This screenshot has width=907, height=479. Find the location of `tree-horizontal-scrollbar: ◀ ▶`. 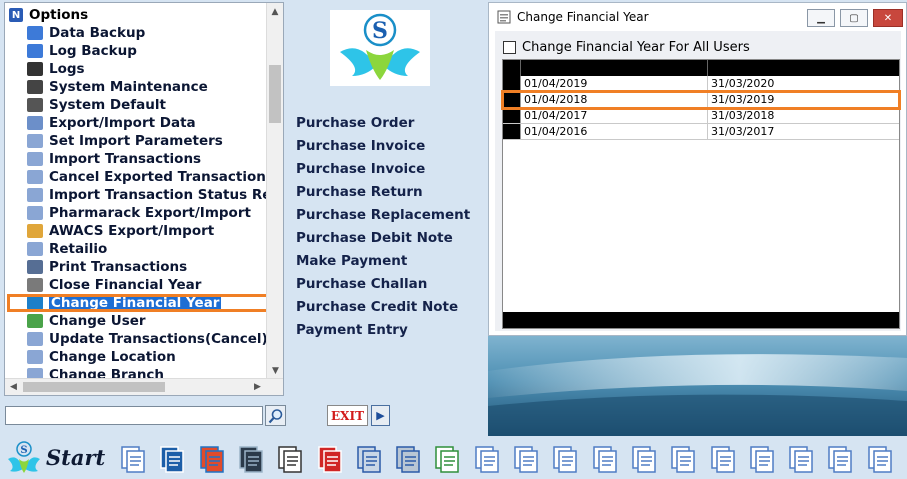

tree-horizontal-scrollbar: ◀ ▶ is located at coordinates (144, 386).